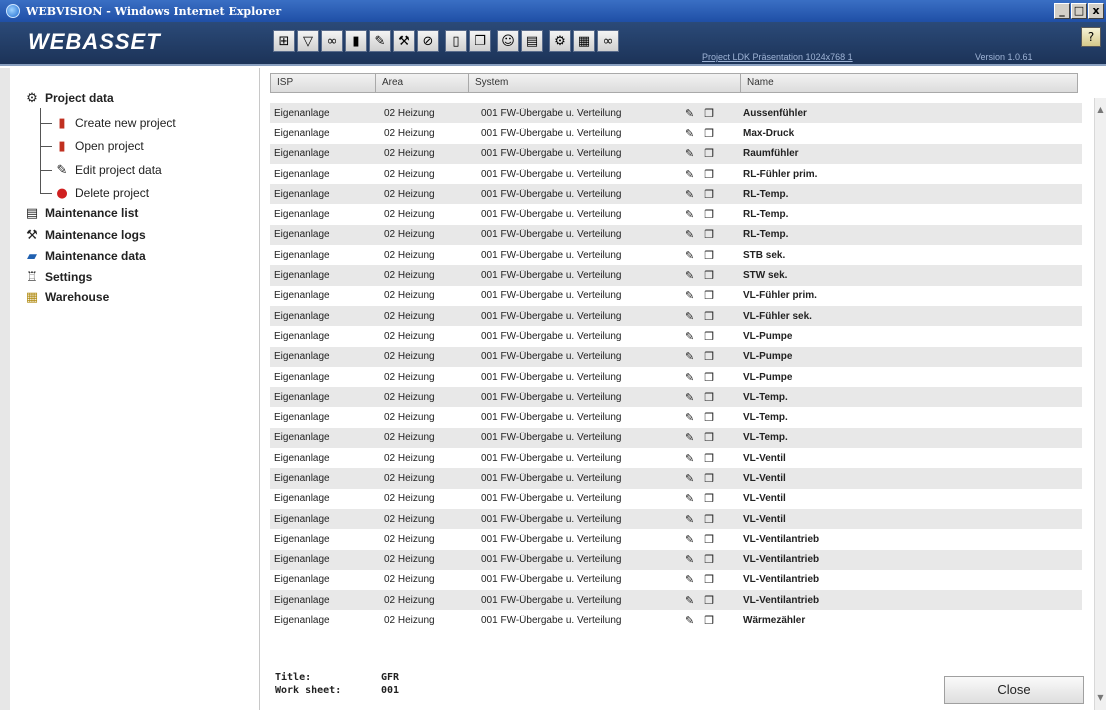 The height and width of the screenshot is (710, 1106). Describe the element at coordinates (323, 83) in the screenshot. I see `column-header-isp: ISP` at that location.